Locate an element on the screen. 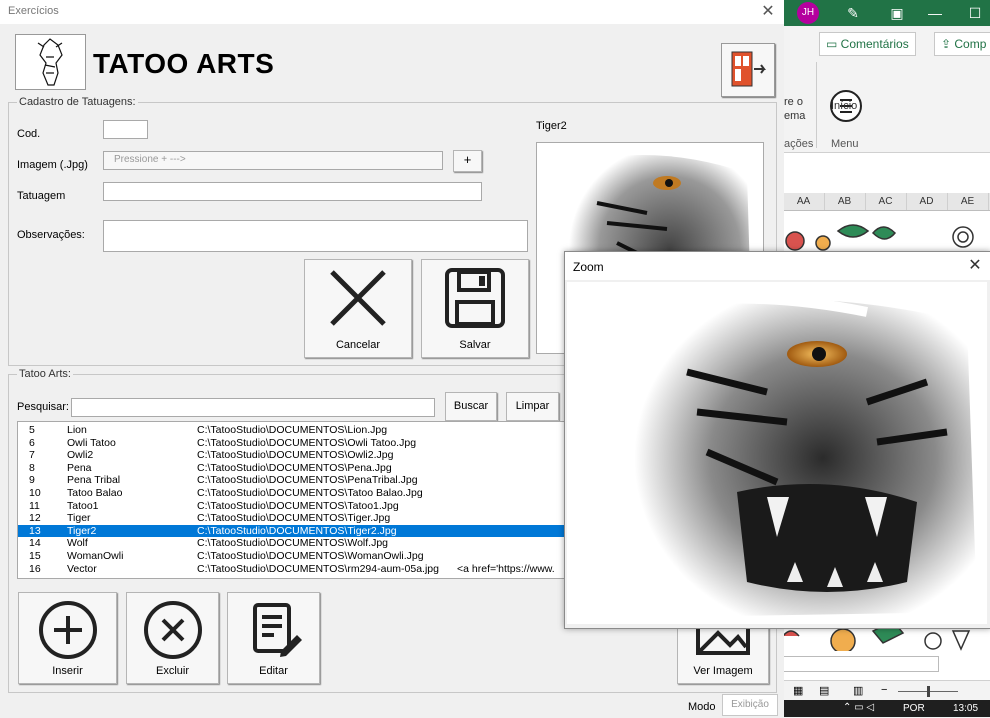 Image resolution: width=990 pixels, height=718 pixels. search-input is located at coordinates (253, 407).